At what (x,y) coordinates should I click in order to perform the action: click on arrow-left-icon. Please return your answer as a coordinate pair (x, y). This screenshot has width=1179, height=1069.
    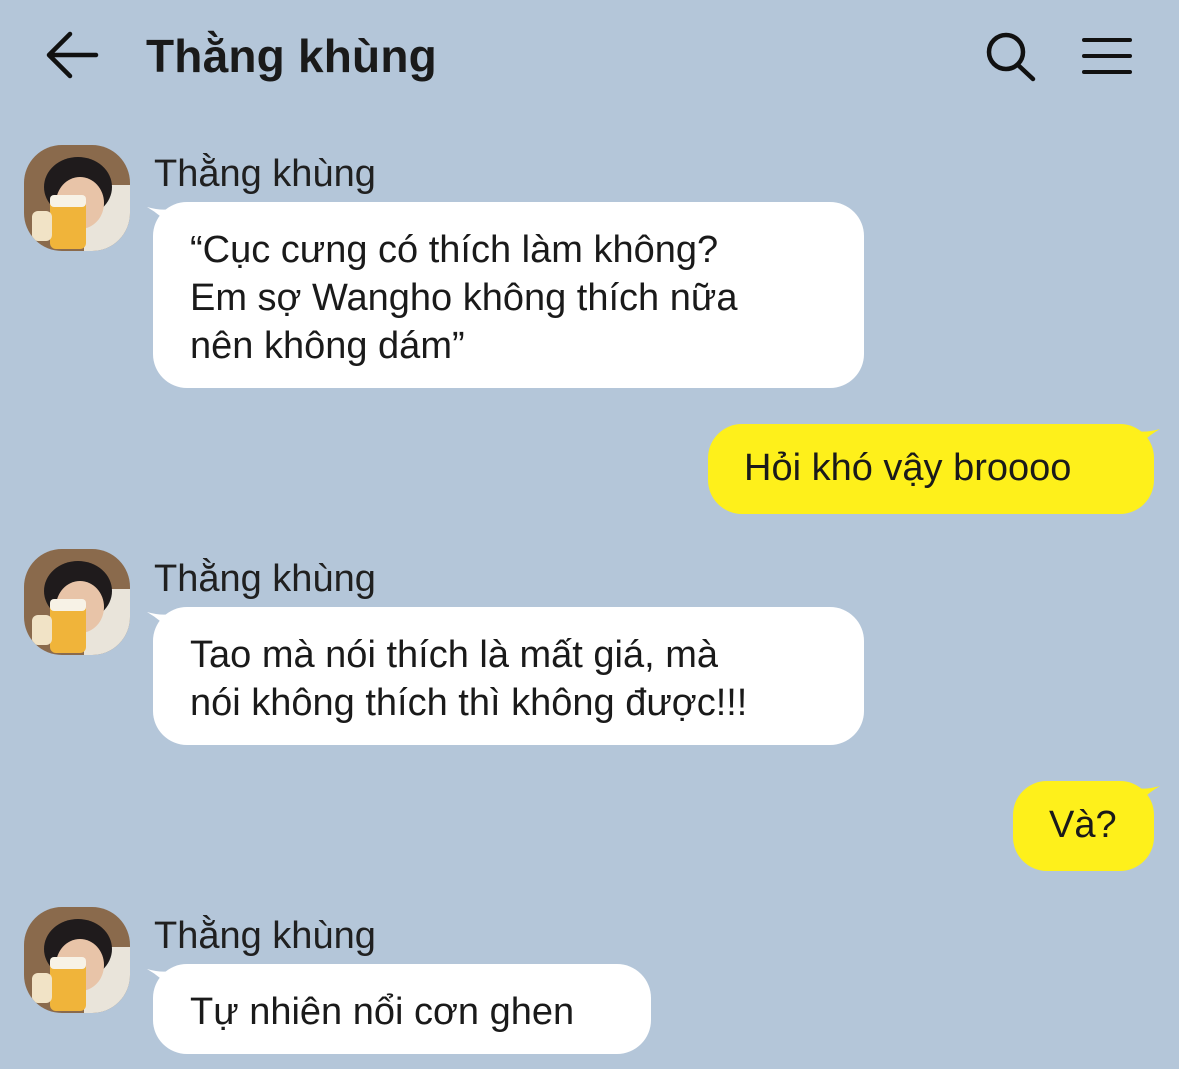
    Looking at the image, I should click on (72, 55).